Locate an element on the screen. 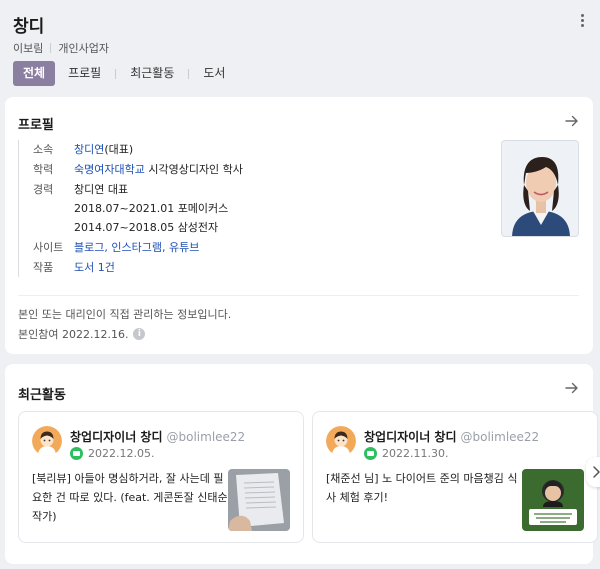 This screenshot has height=569, width=600. tab-books: 도서 is located at coordinates (214, 73).